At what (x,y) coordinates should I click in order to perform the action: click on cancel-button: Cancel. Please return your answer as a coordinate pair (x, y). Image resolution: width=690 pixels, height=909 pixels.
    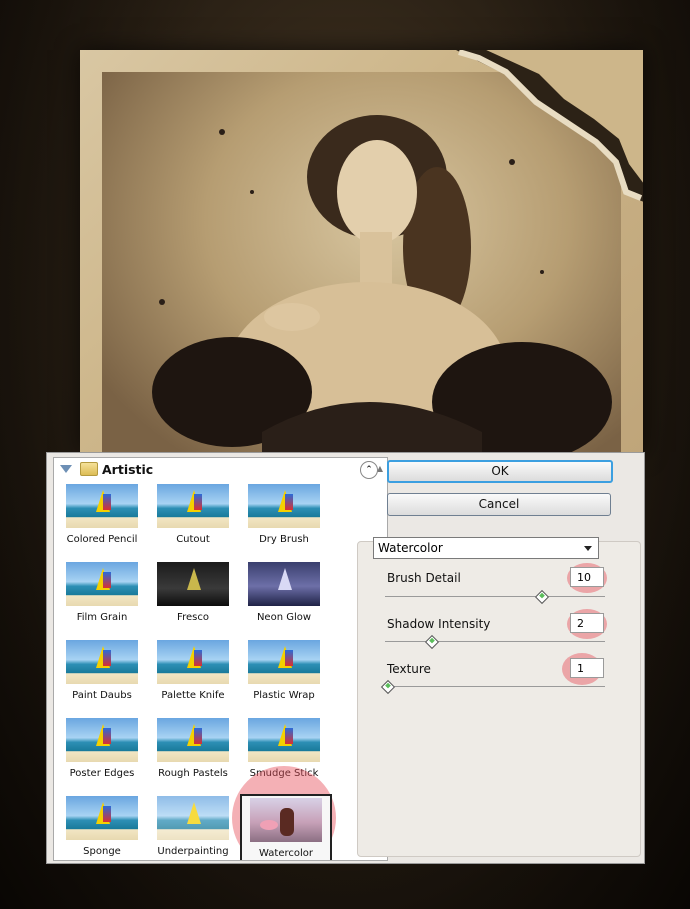
    Looking at the image, I should click on (499, 504).